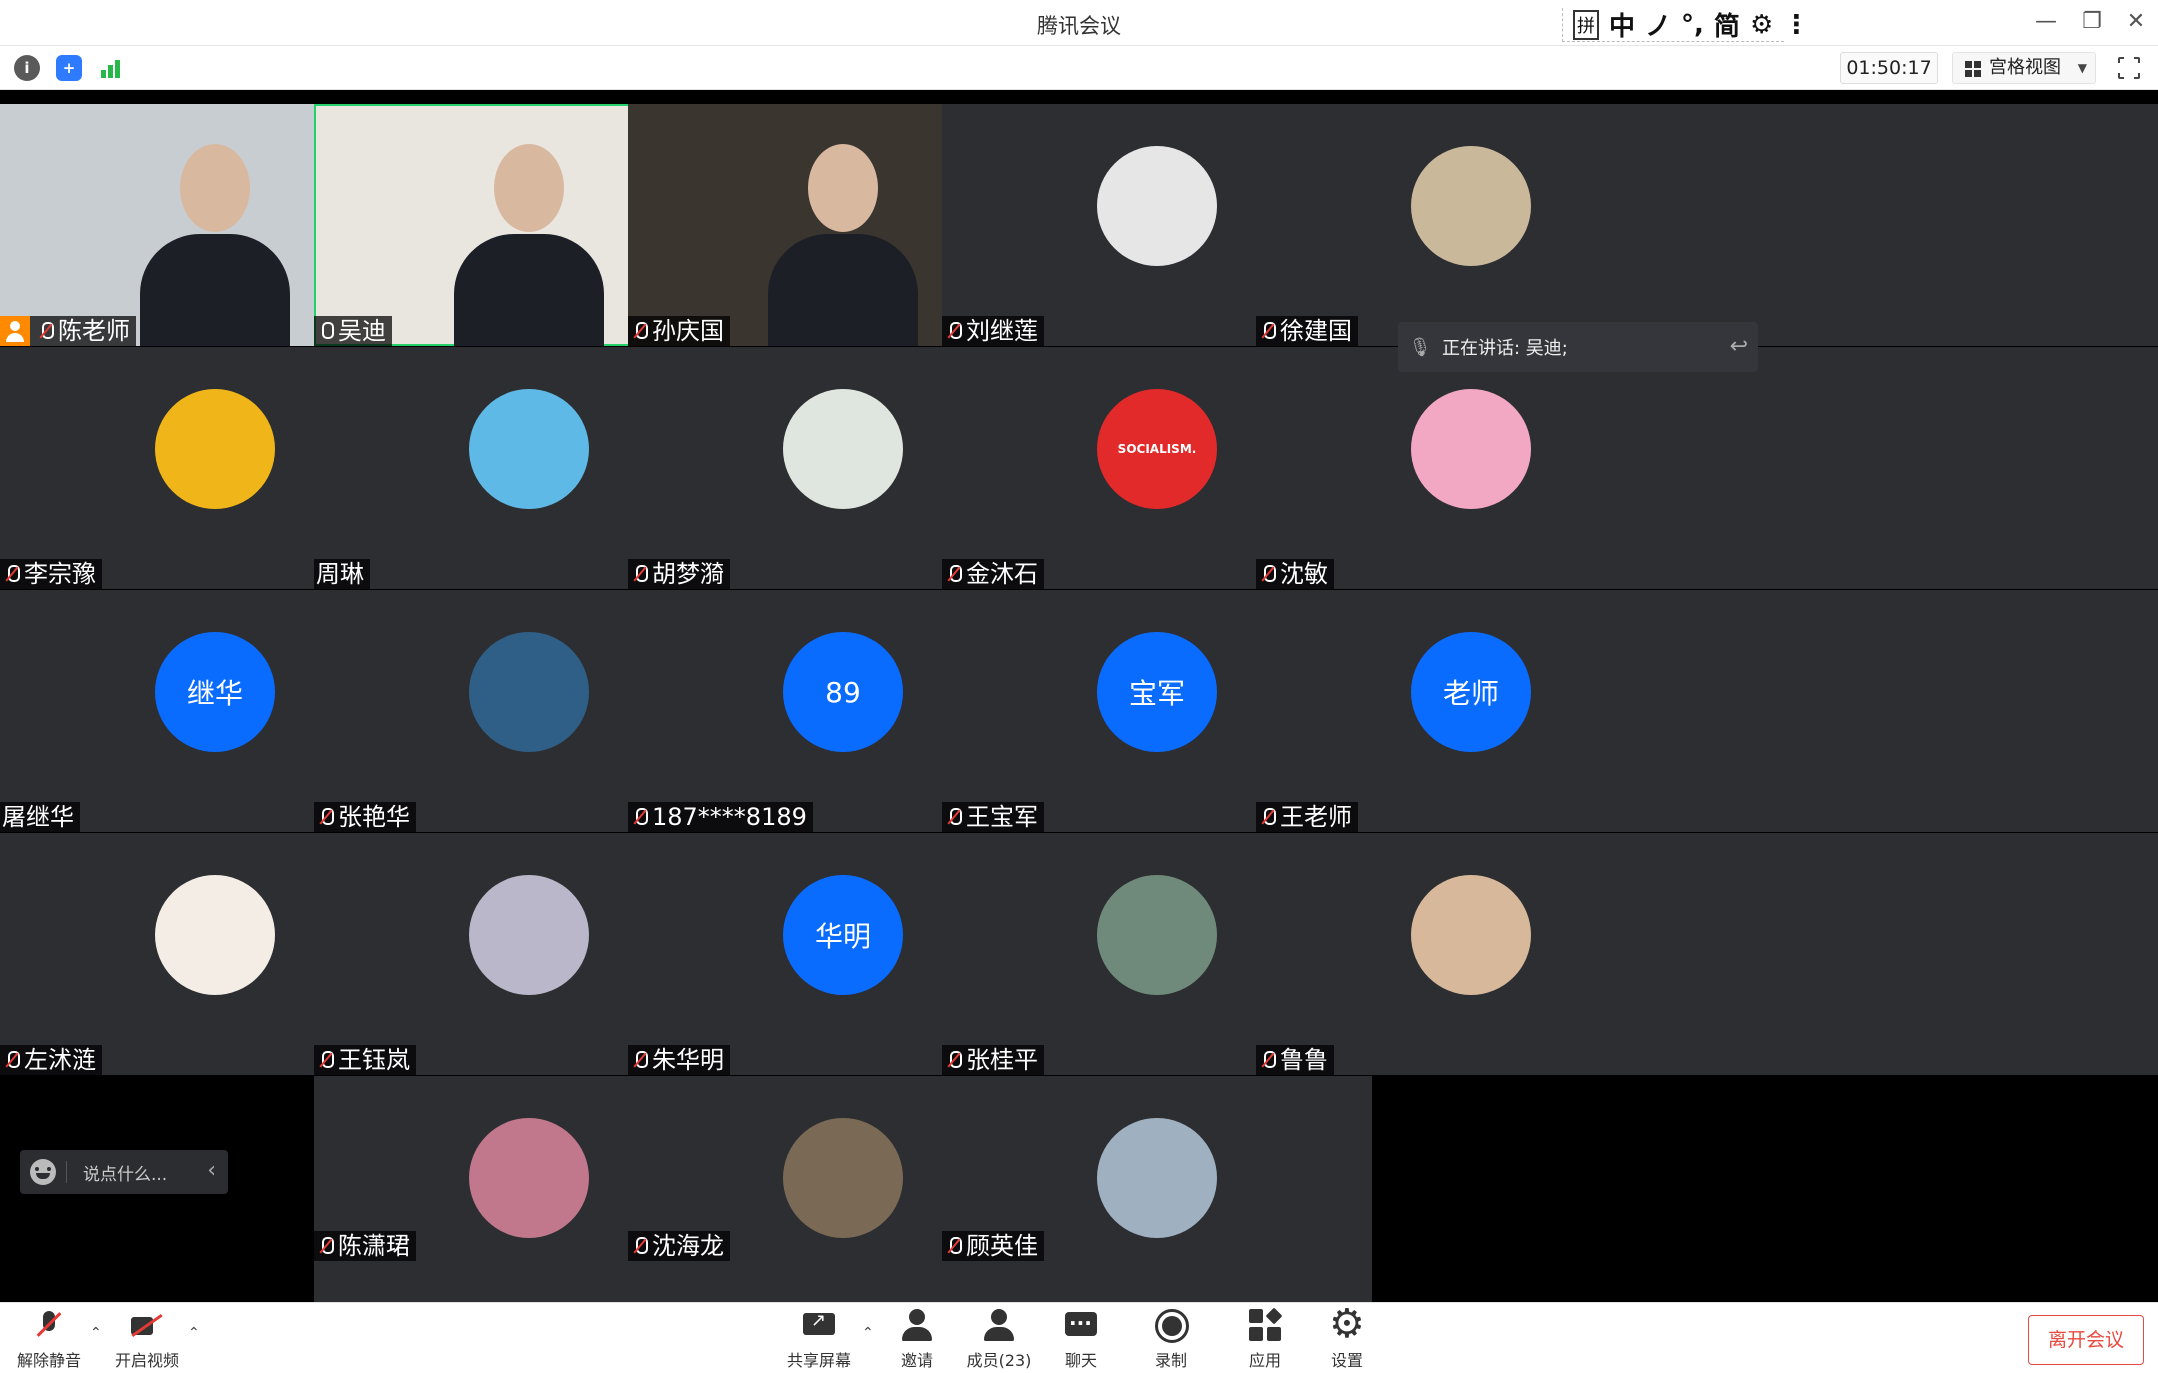 The image size is (2158, 1373). Describe the element at coordinates (27, 68) in the screenshot. I see `info-icon: i` at that location.